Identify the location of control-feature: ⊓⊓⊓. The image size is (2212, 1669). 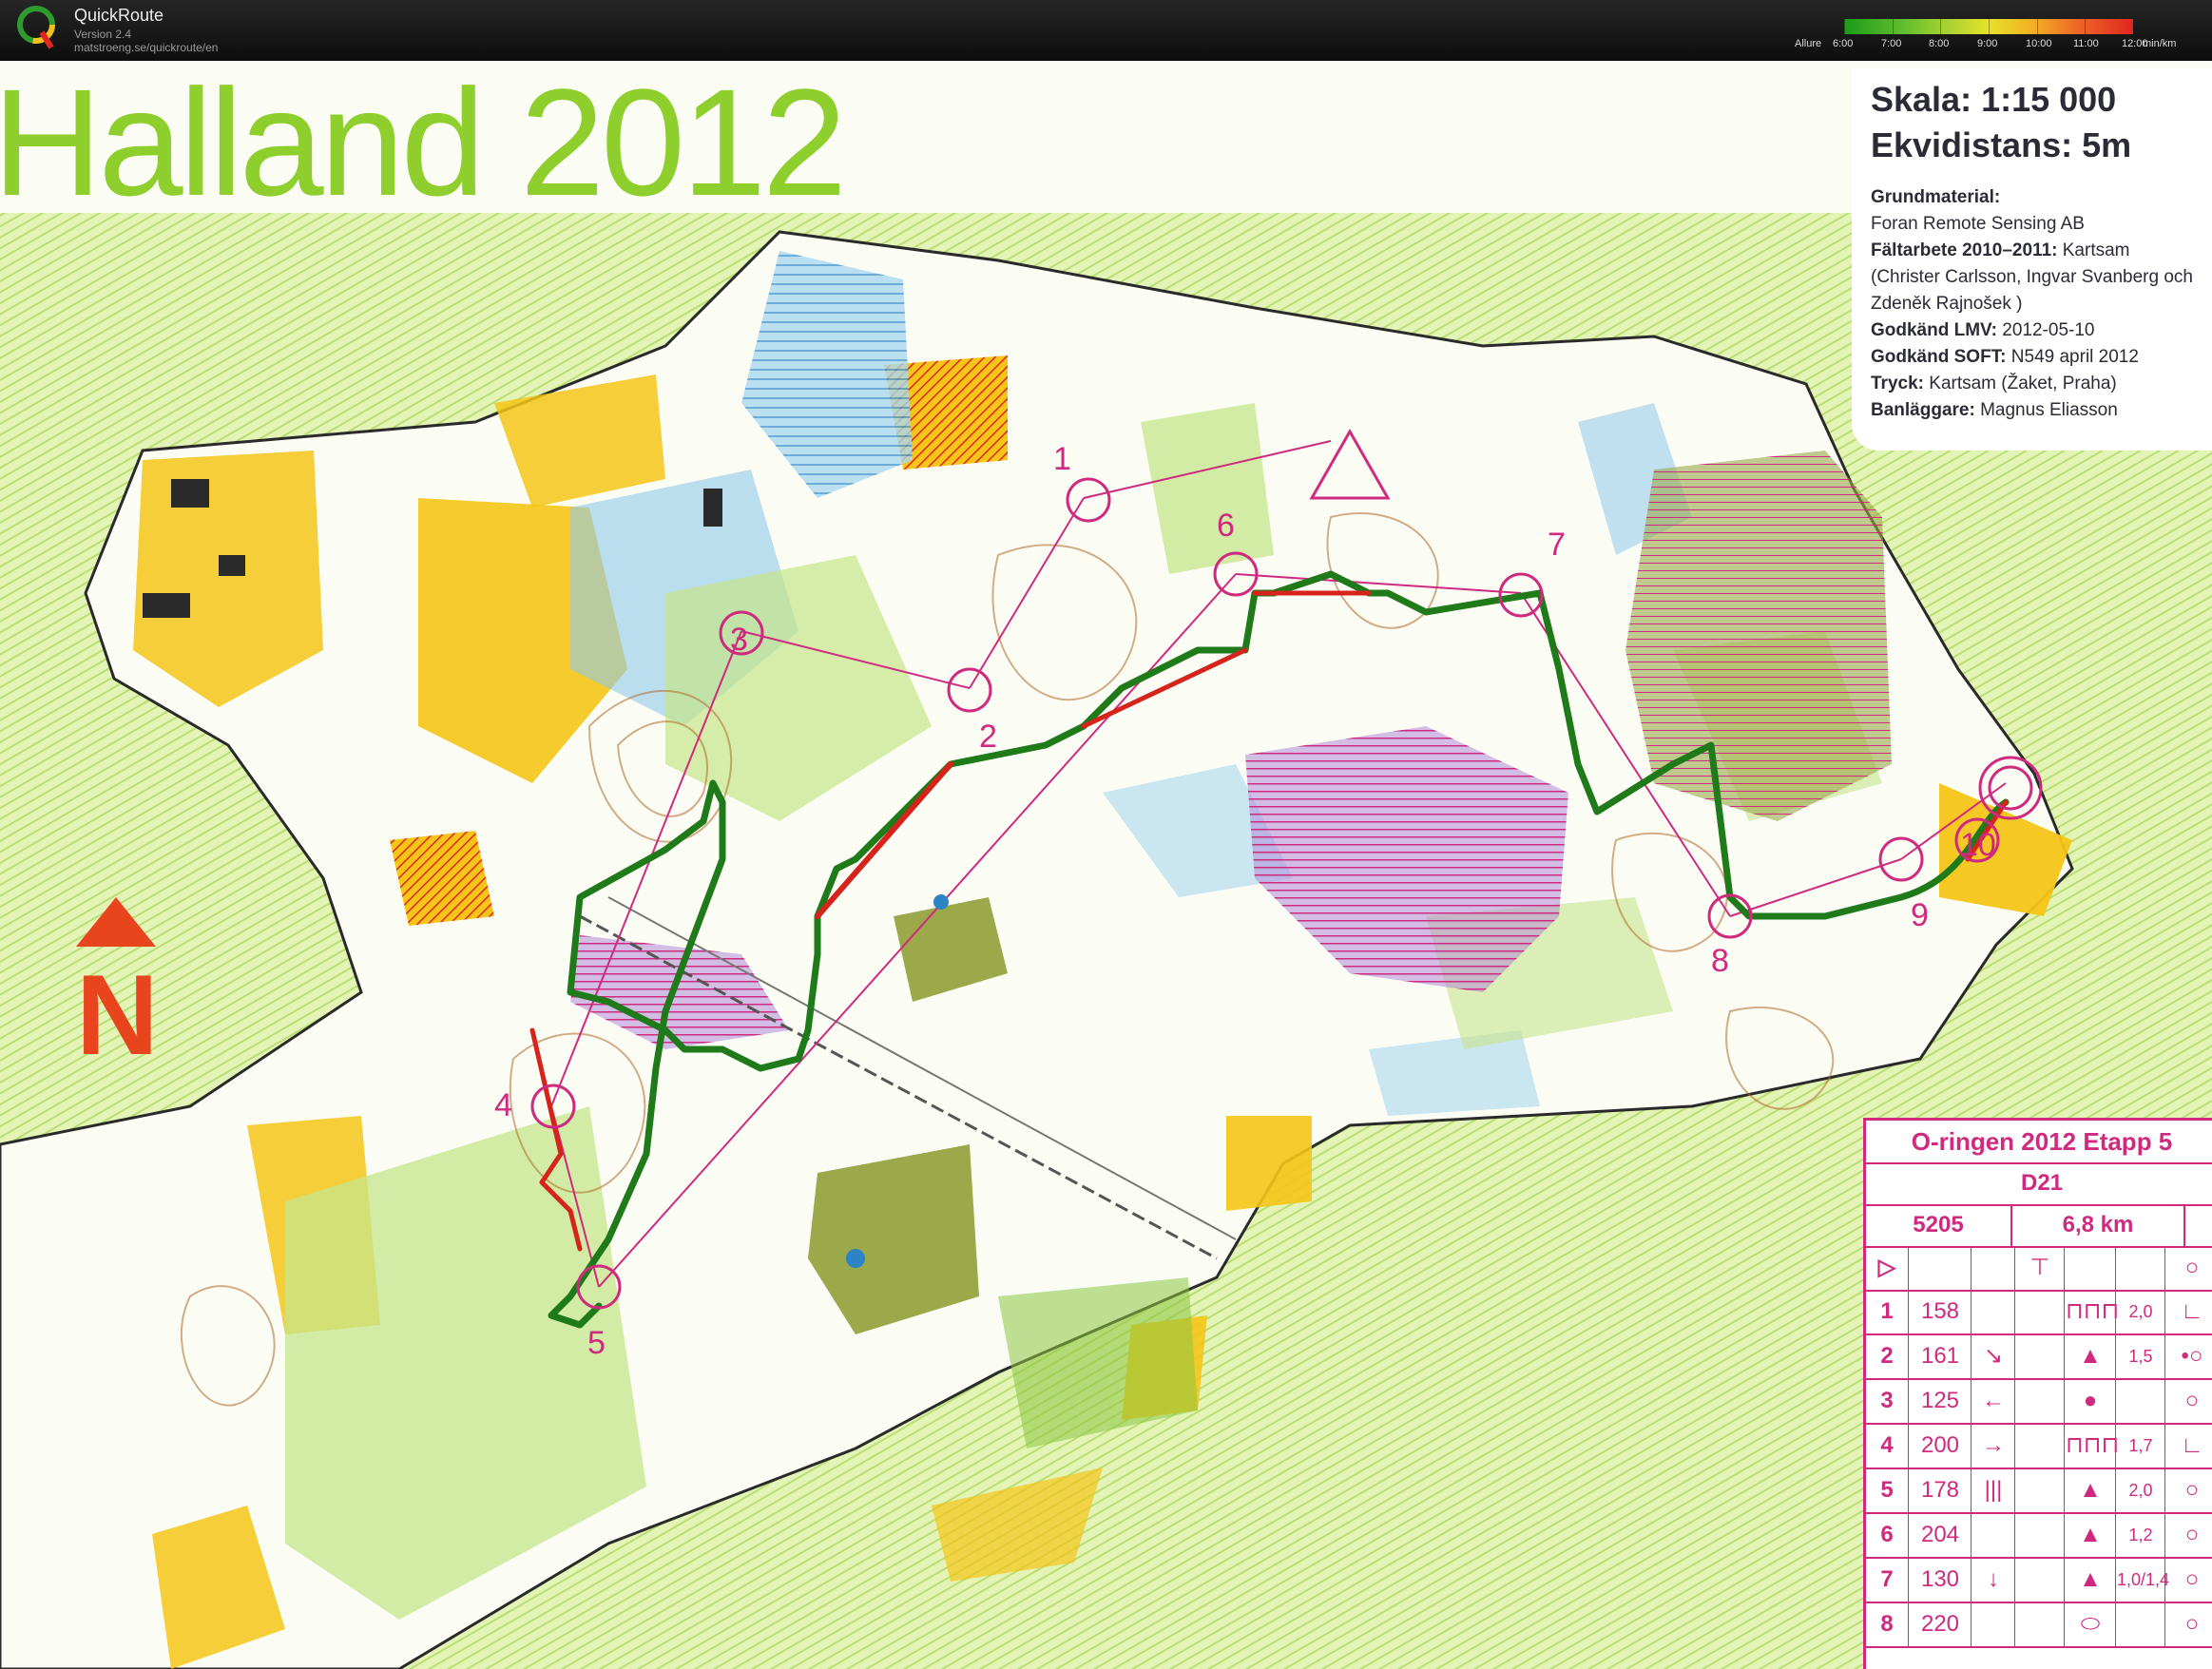
(2092, 1446).